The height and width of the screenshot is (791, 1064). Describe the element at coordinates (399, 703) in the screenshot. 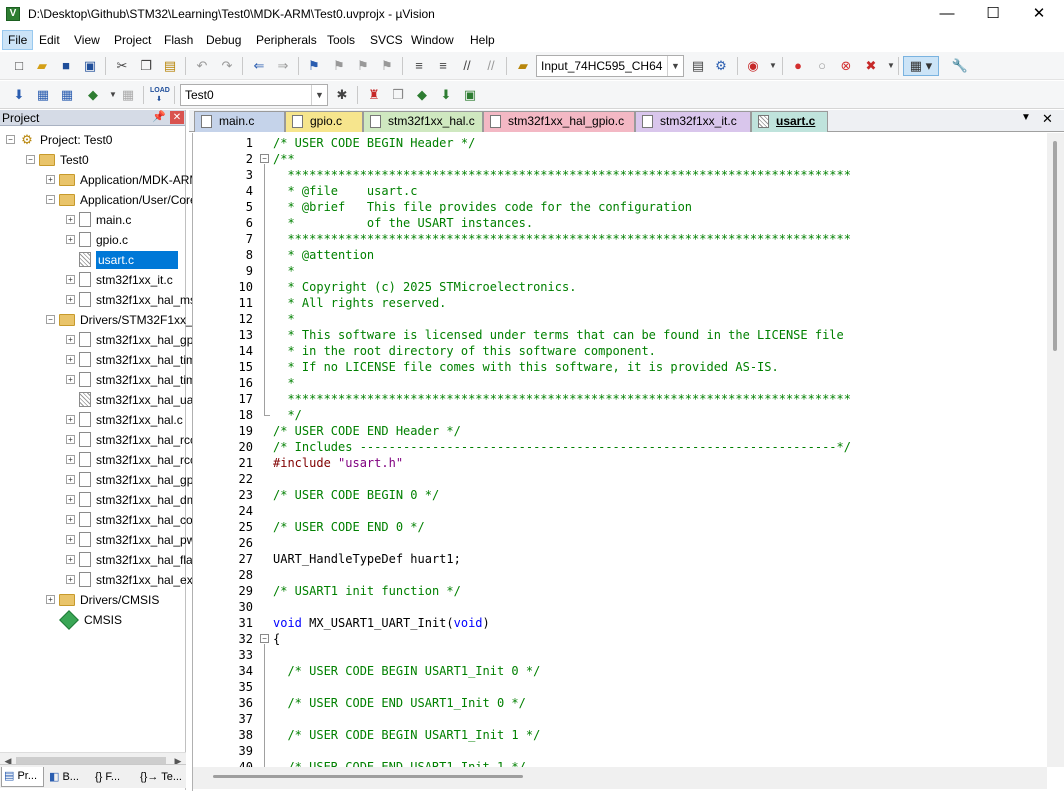

I see `code-line: /* USER CODE END USART1_Init 0 */` at that location.